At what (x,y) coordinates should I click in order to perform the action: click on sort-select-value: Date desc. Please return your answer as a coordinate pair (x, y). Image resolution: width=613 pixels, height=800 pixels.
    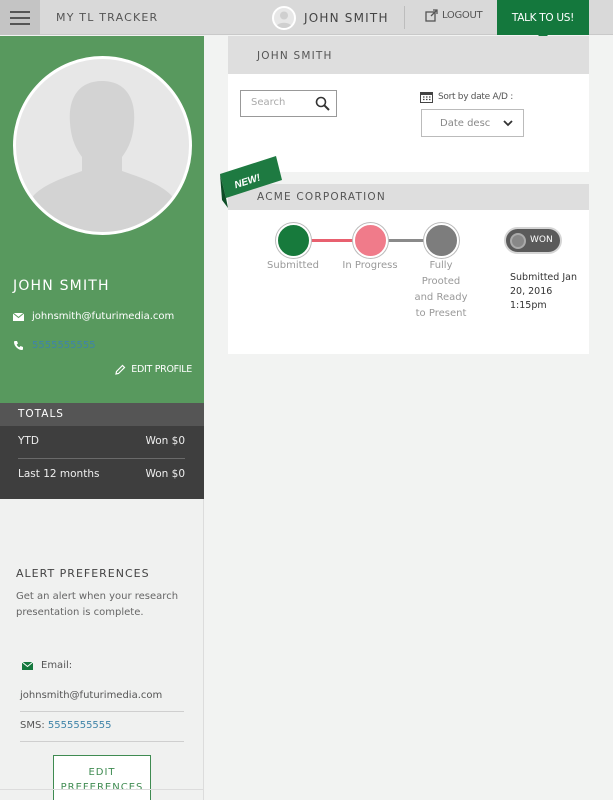
    Looking at the image, I should click on (465, 123).